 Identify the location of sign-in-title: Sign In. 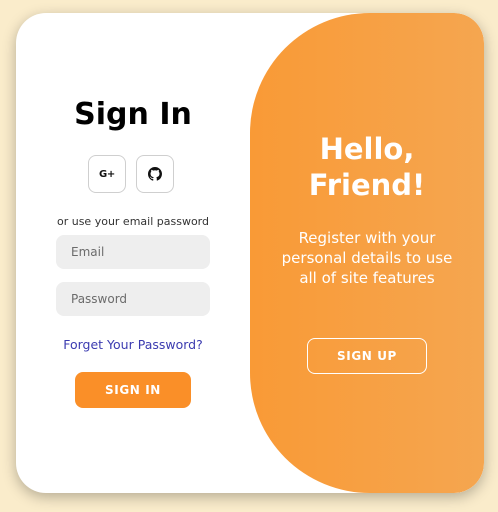
(133, 114).